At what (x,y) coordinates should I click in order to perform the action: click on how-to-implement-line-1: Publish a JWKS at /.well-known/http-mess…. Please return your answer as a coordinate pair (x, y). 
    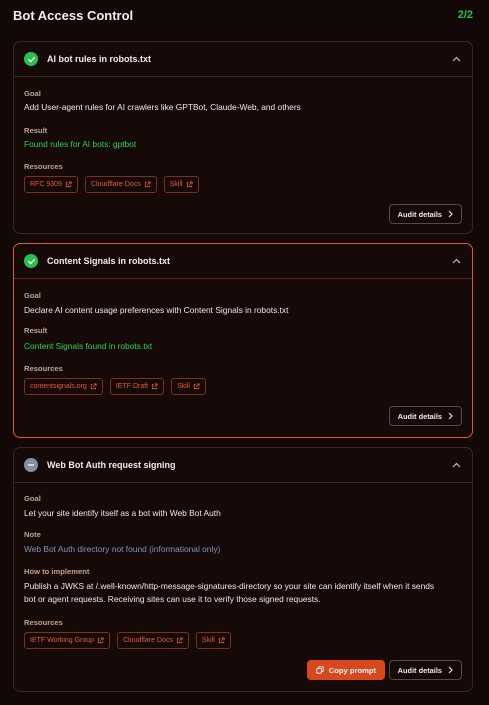
    Looking at the image, I should click on (229, 586).